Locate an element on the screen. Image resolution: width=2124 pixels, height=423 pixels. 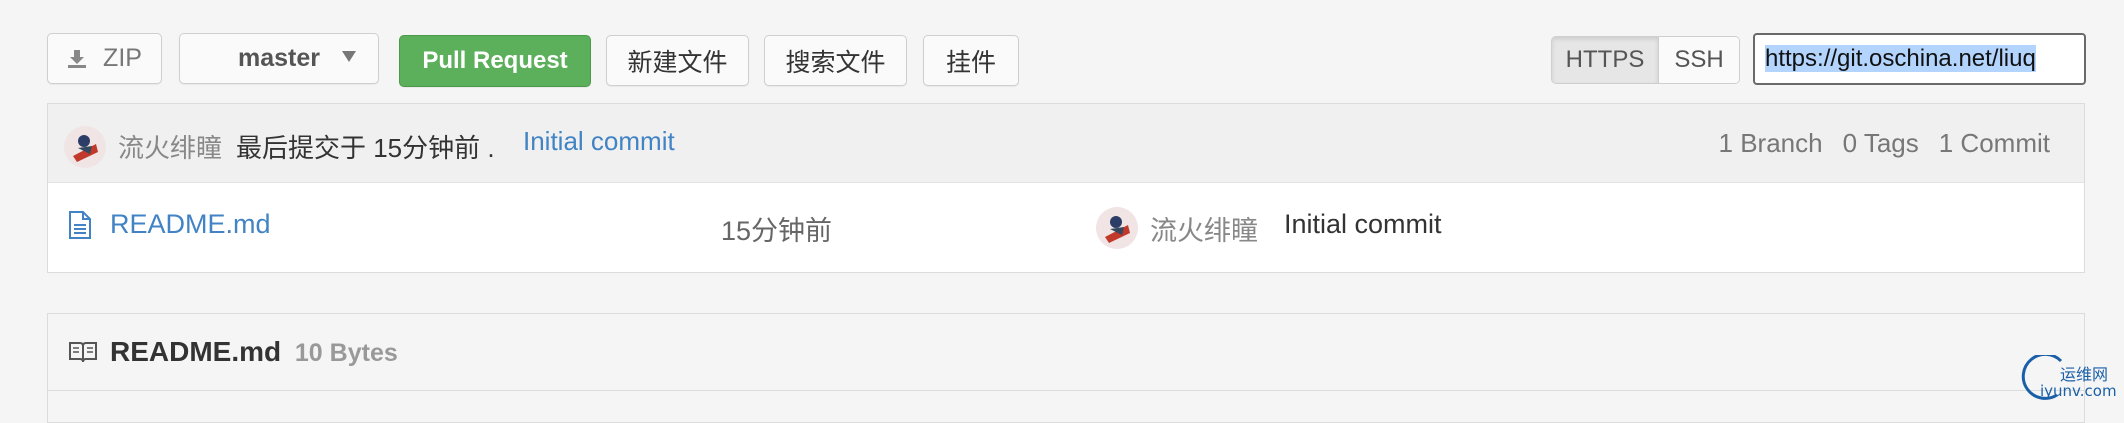
file-time: 15分钟前 is located at coordinates (777, 231).